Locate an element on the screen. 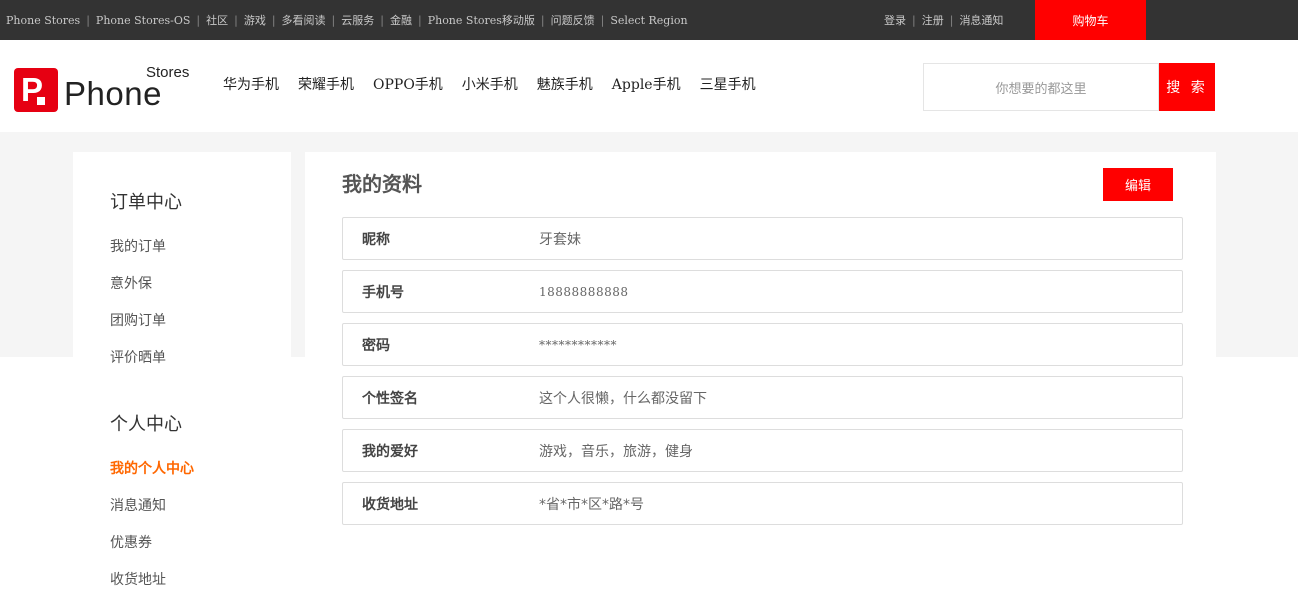 The width and height of the screenshot is (1298, 605). edit-button: 编辑 is located at coordinates (1138, 184).